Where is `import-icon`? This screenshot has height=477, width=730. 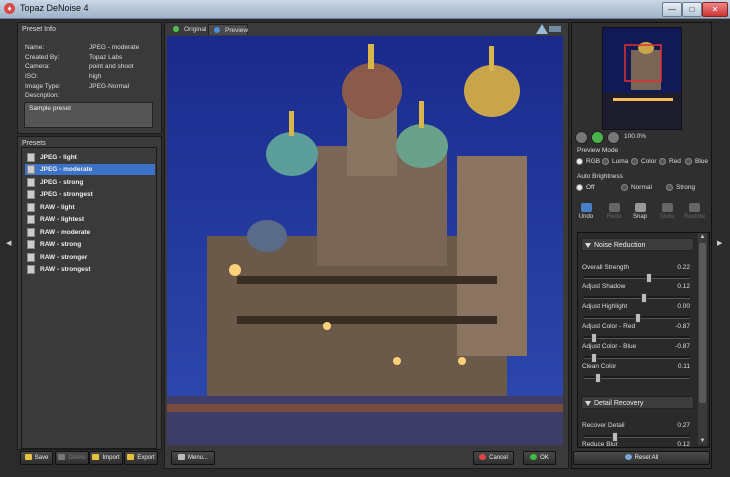
import-icon is located at coordinates (96, 457).